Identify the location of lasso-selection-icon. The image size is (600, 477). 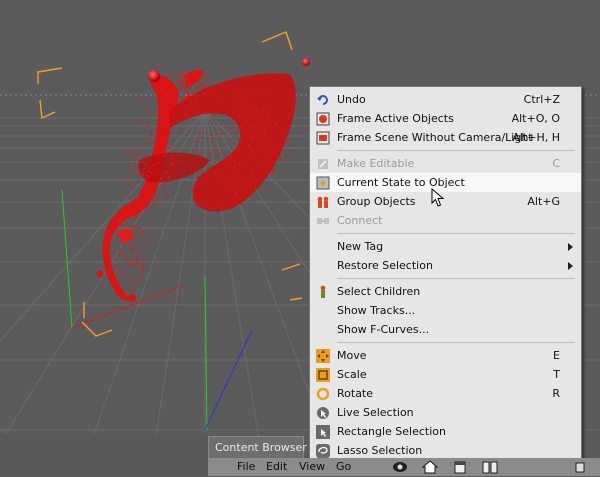
(323, 451).